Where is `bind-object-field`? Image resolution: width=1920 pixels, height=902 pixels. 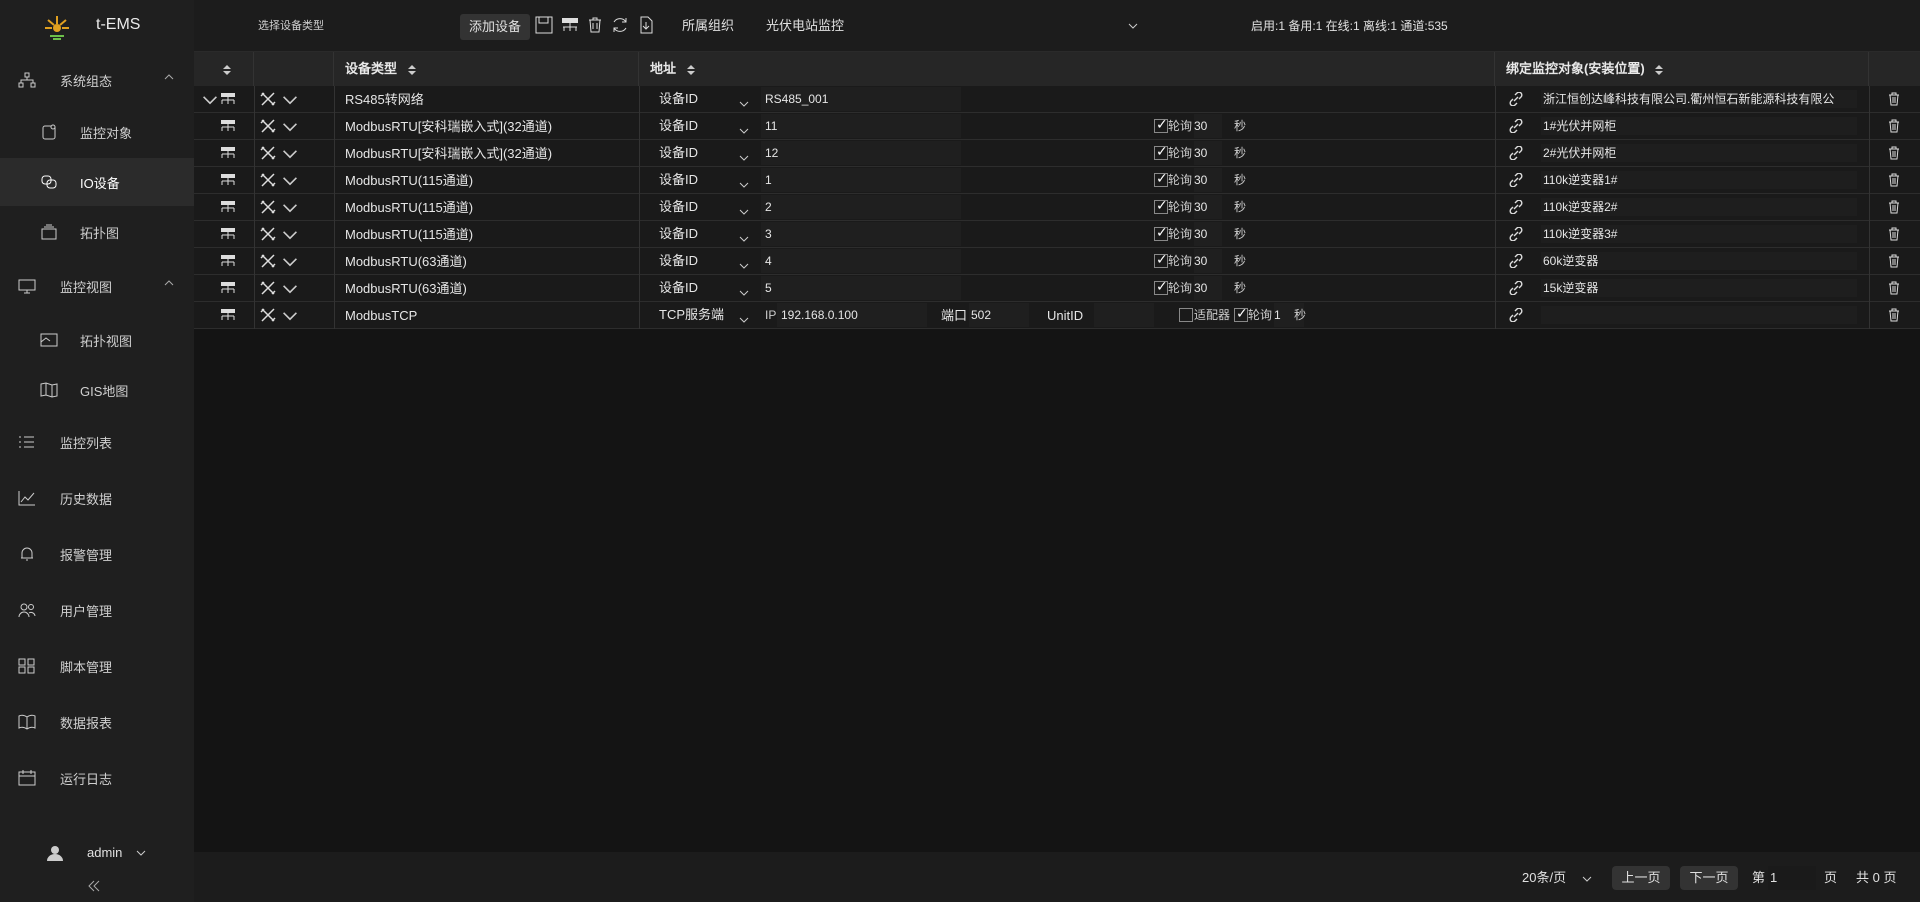 bind-object-field is located at coordinates (1699, 315).